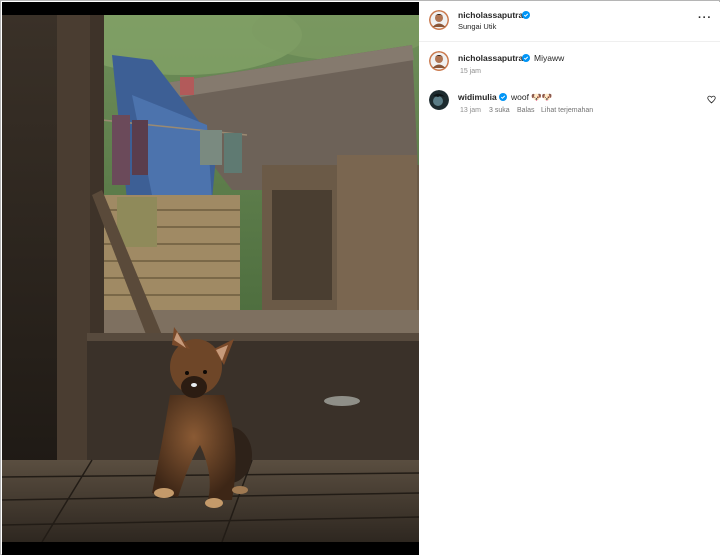 The width and height of the screenshot is (720, 555). Describe the element at coordinates (470, 110) in the screenshot. I see `comment-time: 13 jam` at that location.